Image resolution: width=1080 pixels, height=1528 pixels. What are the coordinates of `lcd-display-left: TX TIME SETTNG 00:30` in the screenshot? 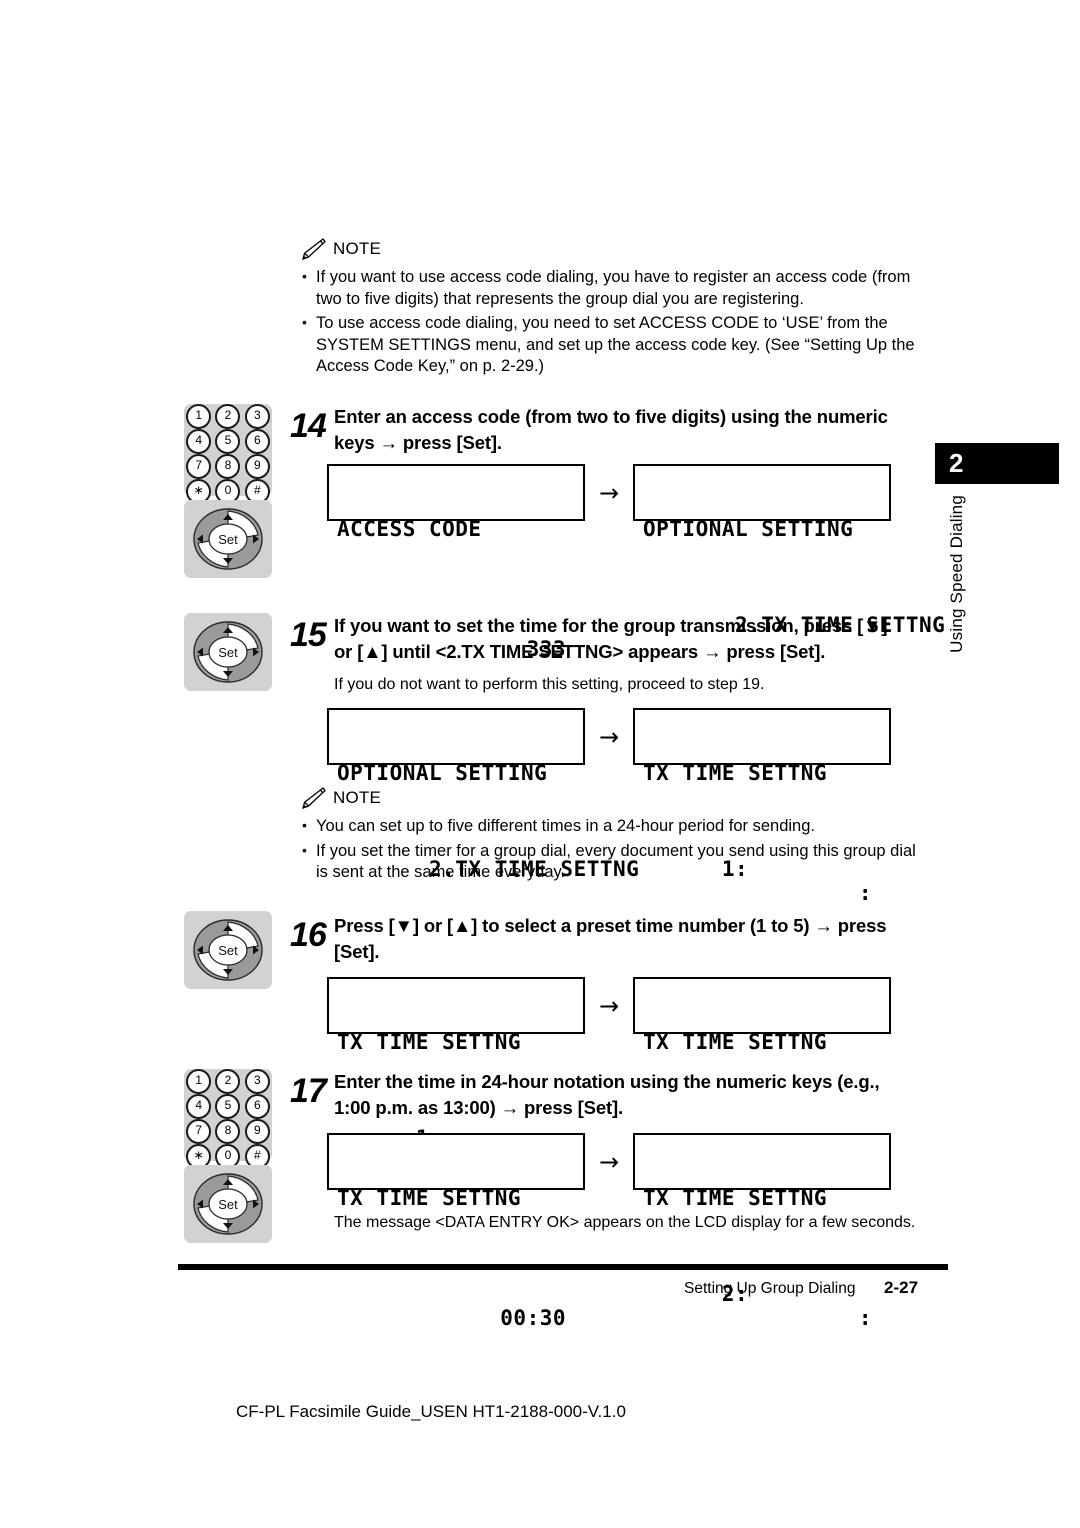 It's located at (456, 1231).